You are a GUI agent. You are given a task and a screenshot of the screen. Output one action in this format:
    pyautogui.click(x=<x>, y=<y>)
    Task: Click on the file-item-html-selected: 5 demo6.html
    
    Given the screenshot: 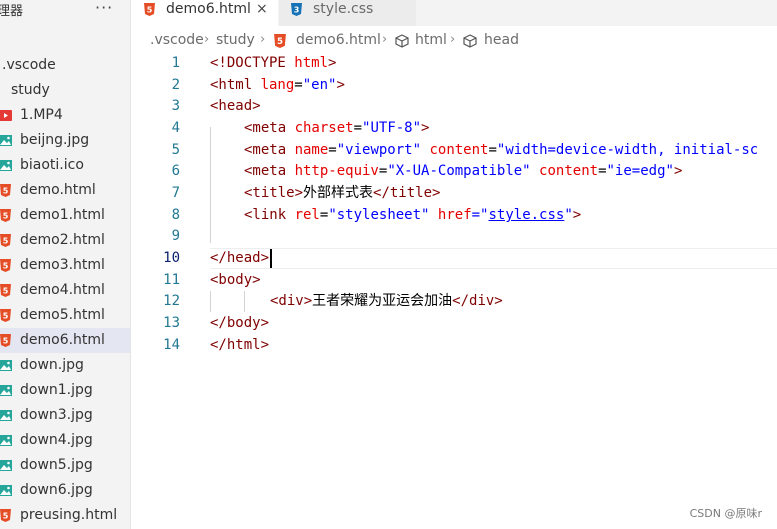 What is the action you would take?
    pyautogui.click(x=65, y=340)
    